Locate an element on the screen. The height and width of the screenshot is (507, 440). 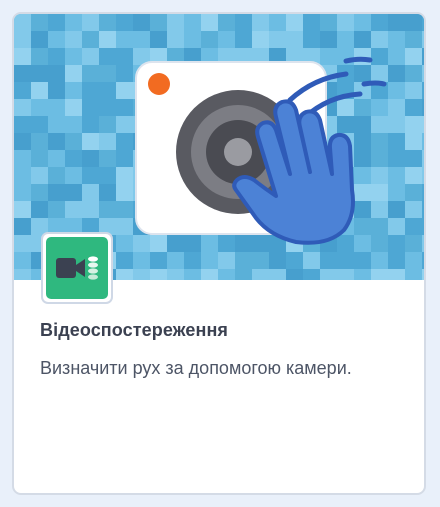
extension-description: Визначити рух за допомогою камери. is located at coordinates (196, 368).